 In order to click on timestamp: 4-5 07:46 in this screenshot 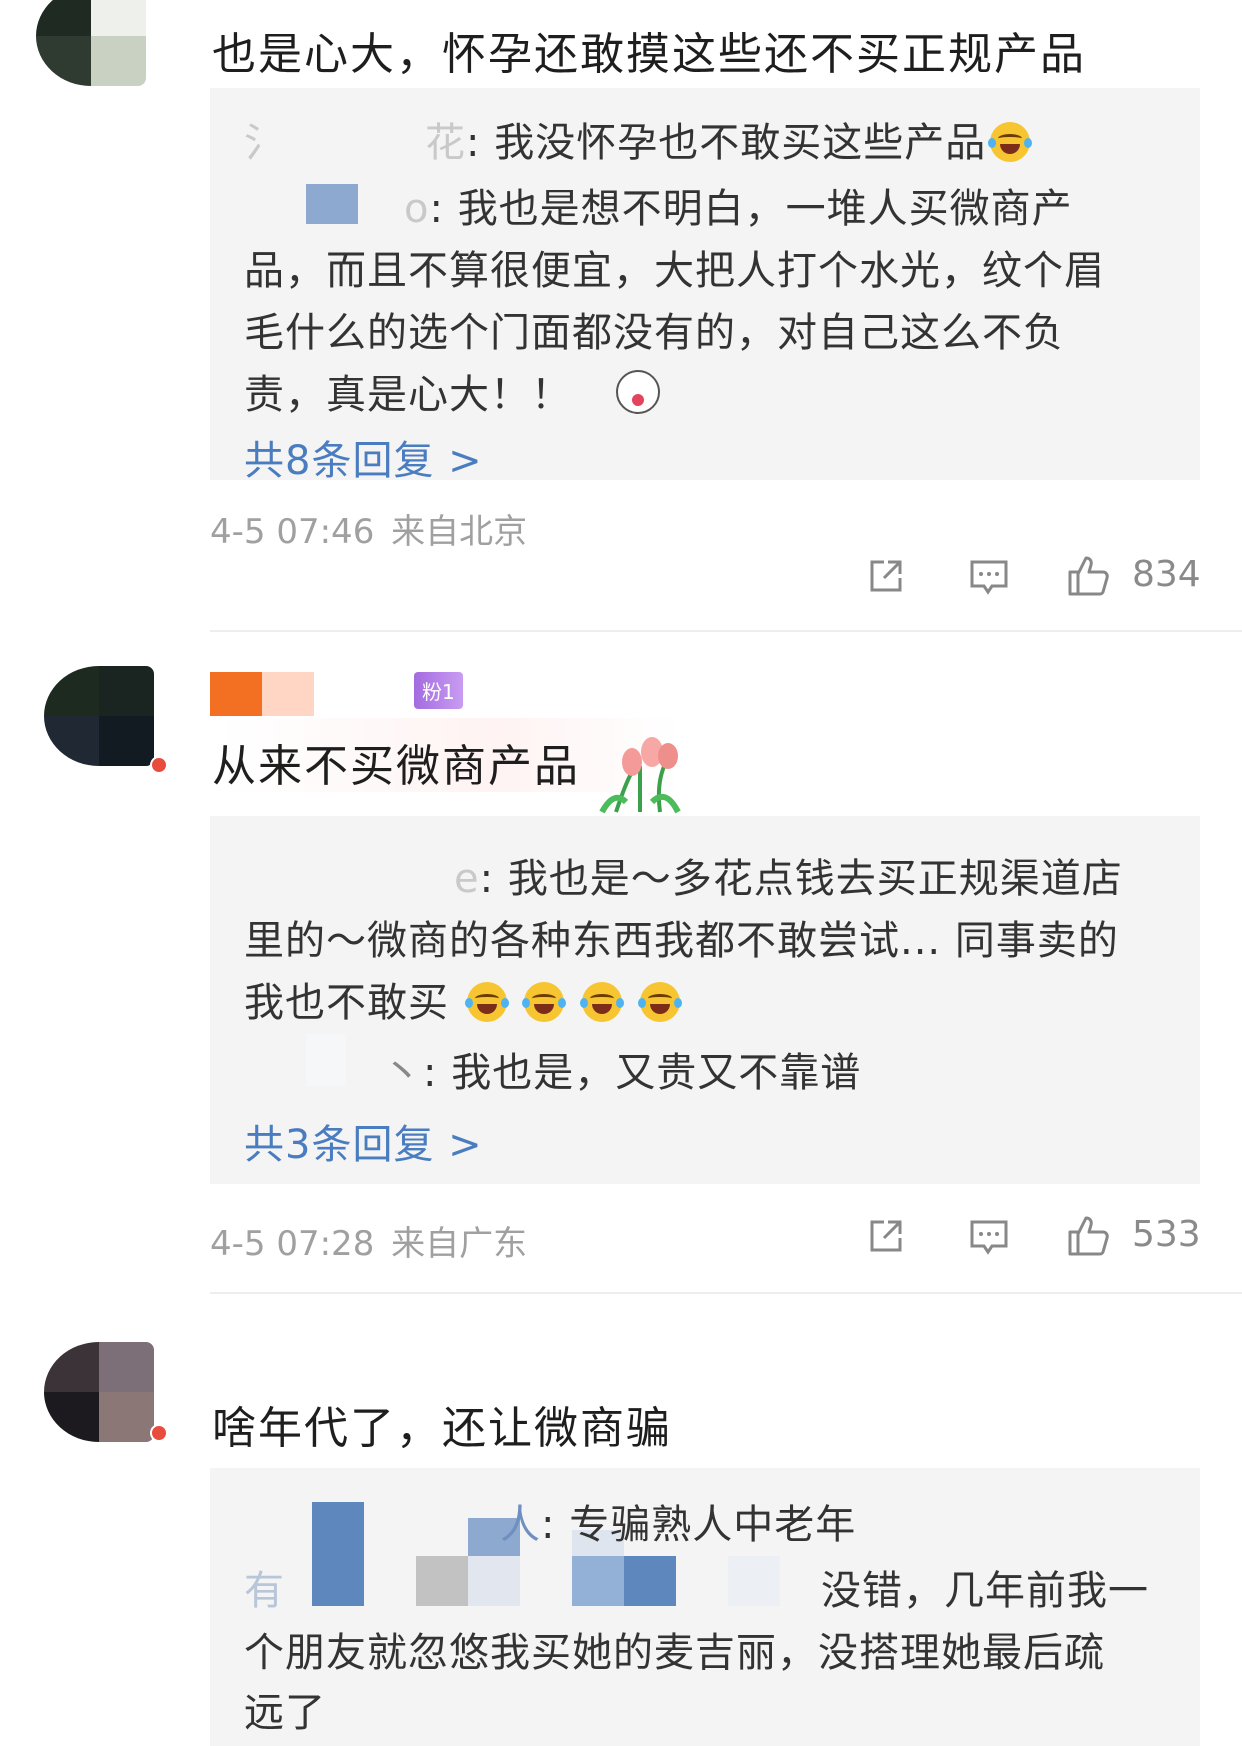, I will do `click(292, 532)`.